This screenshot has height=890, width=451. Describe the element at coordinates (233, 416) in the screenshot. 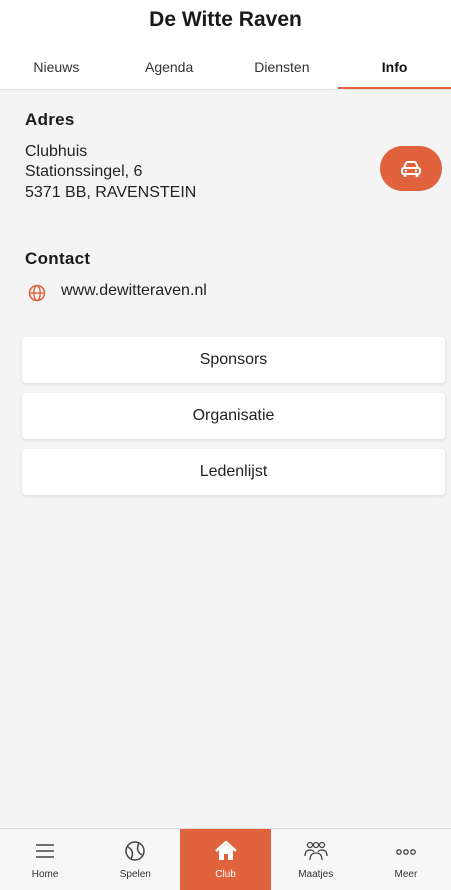

I see `organisatie-button: Organisatie` at that location.